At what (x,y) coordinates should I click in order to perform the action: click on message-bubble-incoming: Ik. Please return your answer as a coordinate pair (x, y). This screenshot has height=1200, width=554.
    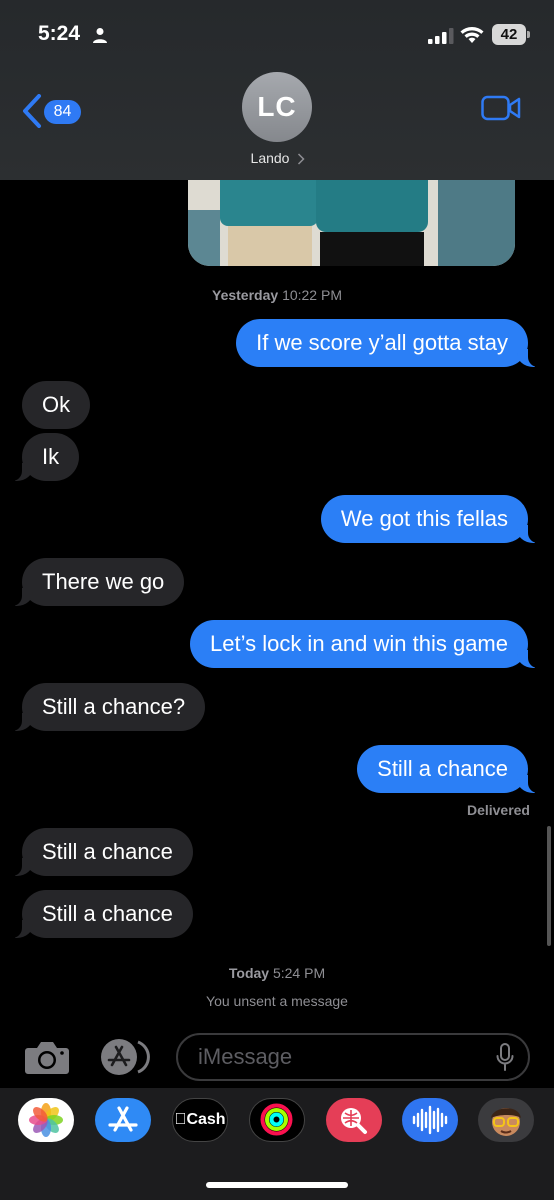
    Looking at the image, I should click on (42, 457).